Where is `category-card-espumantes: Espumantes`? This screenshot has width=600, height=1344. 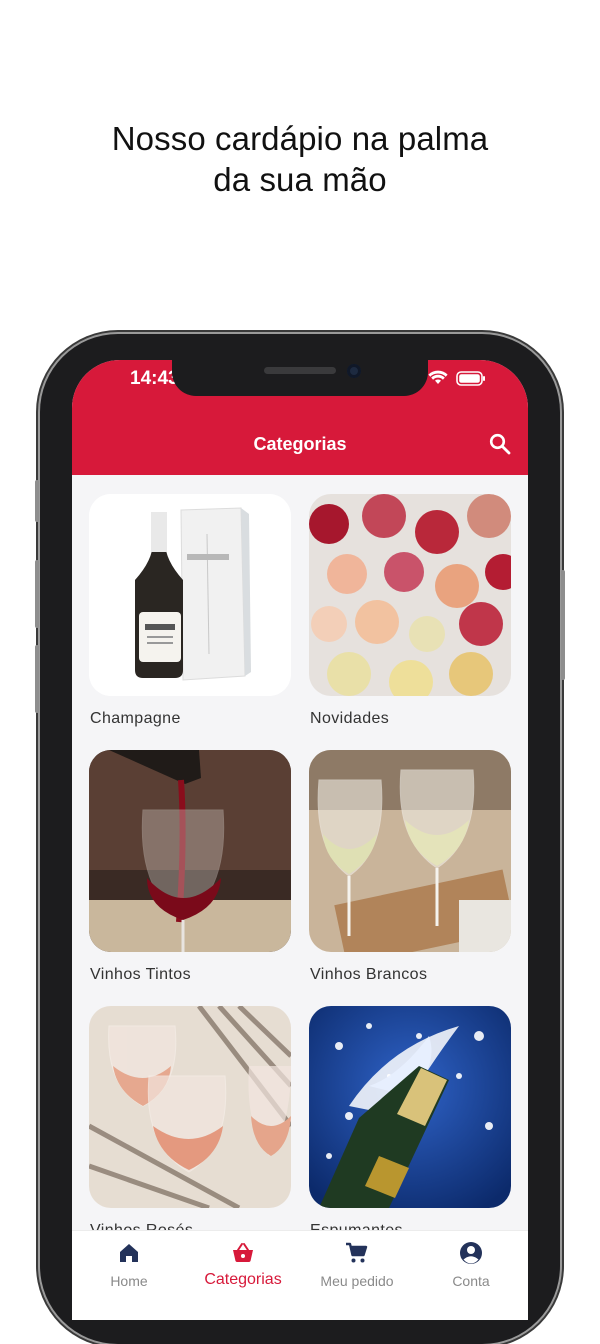 category-card-espumantes: Espumantes is located at coordinates (410, 1122).